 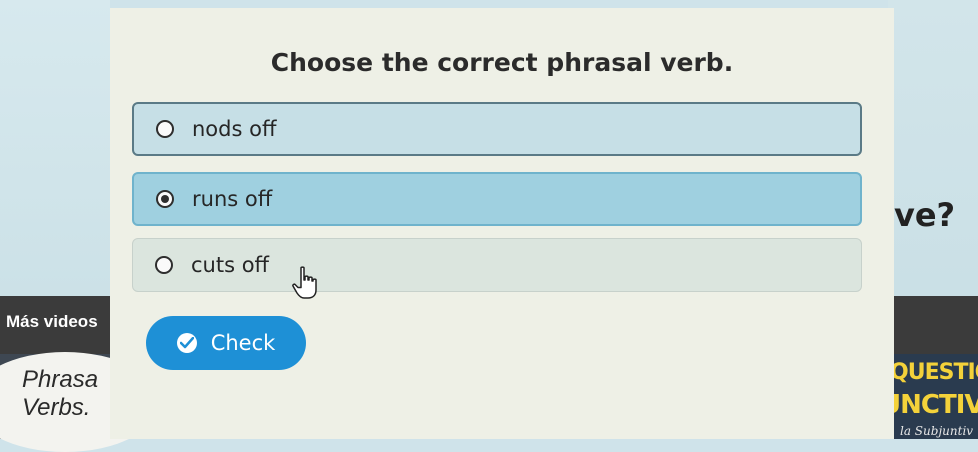 I want to click on quiz-question-title: Choose the correct phrasal verb., so click(x=502, y=62).